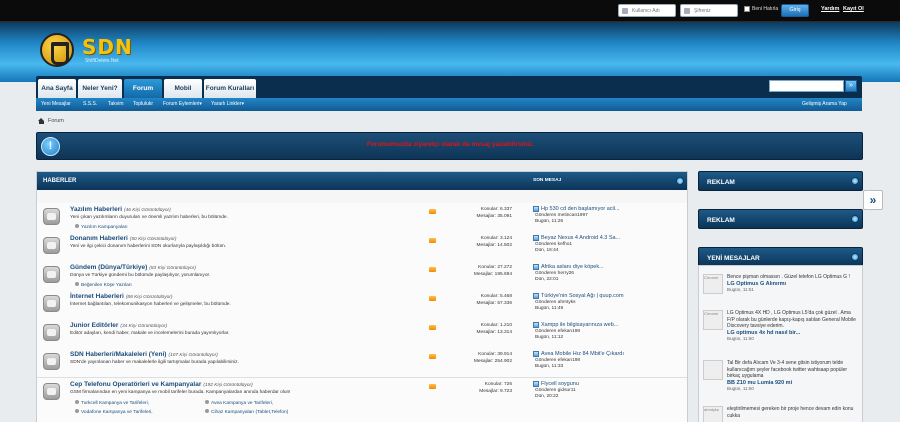 The width and height of the screenshot is (900, 422). What do you see at coordinates (824, 104) in the screenshot?
I see `advanced-search-link: Gelişmiş Arama Yap` at bounding box center [824, 104].